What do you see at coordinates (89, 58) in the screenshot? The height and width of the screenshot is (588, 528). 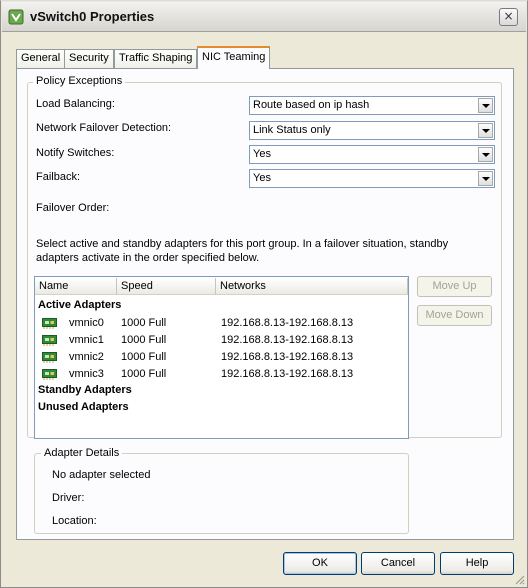 I see `tab-security: Security` at bounding box center [89, 58].